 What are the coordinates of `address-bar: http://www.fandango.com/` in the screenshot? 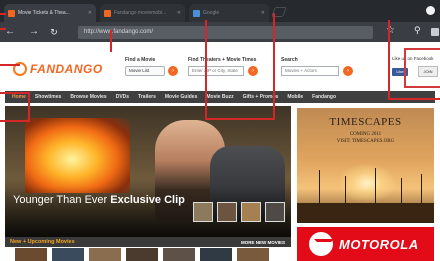 It's located at (225, 32).